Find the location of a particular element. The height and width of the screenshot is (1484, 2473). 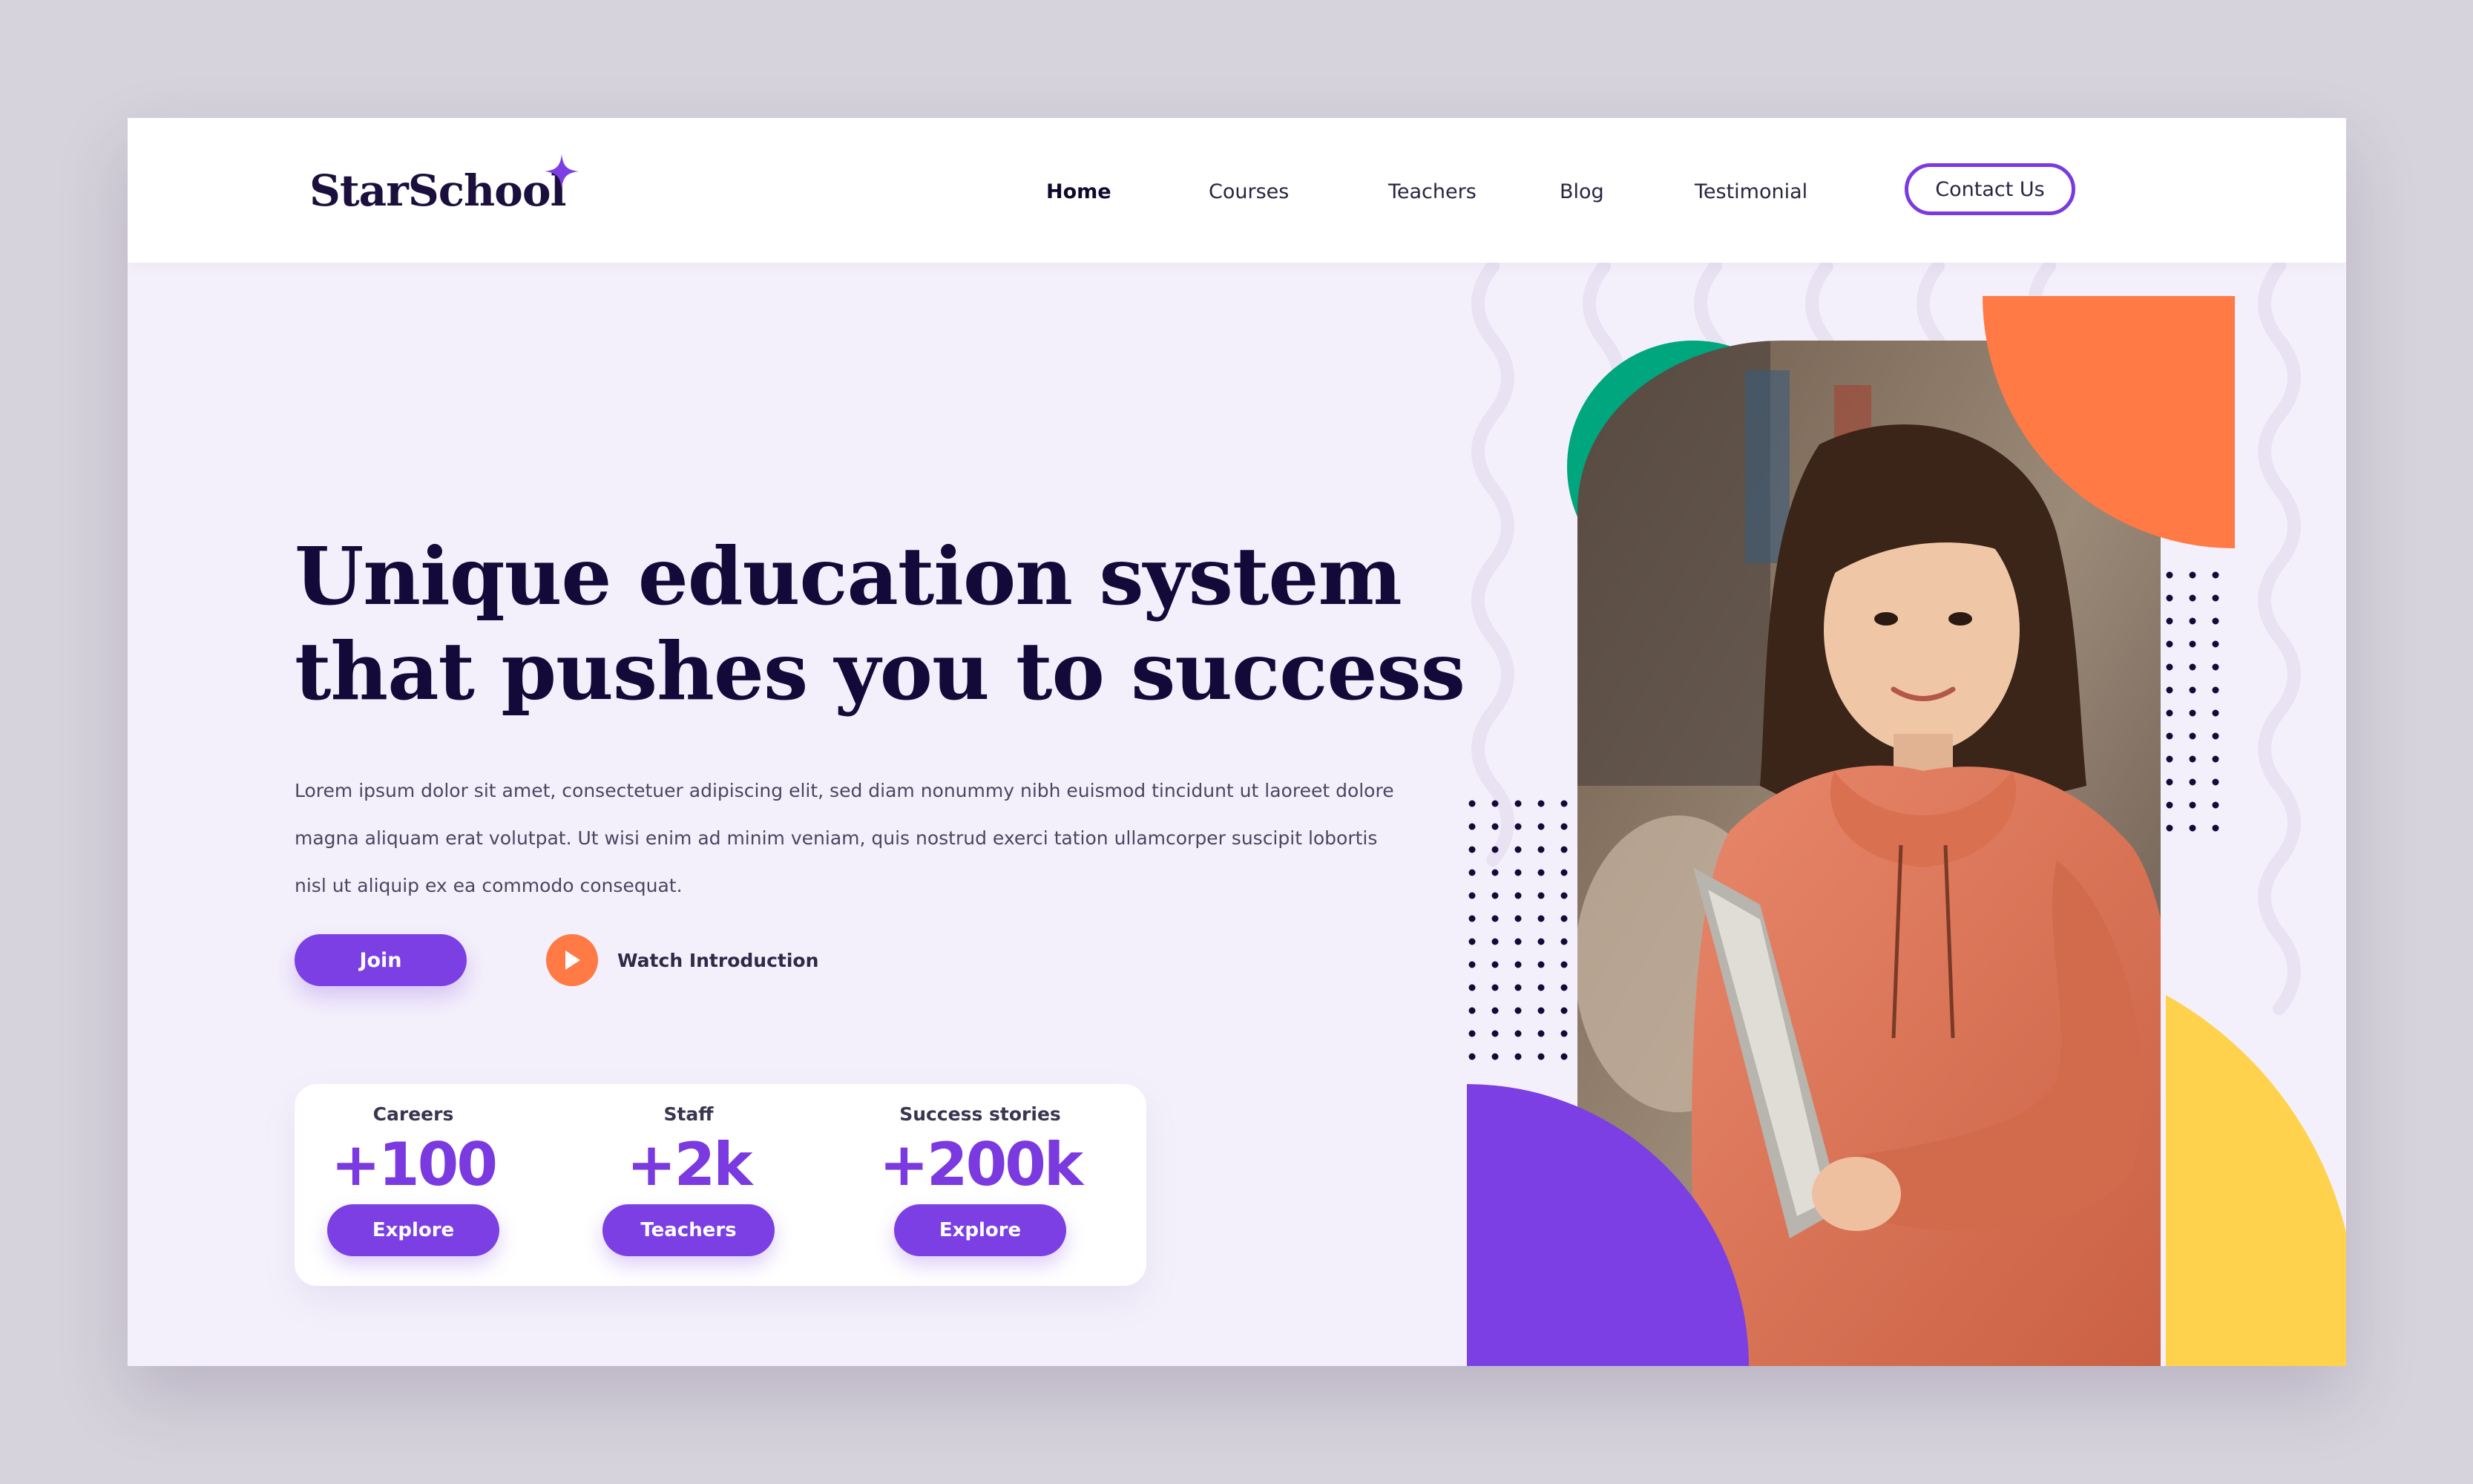

purple-half-shape is located at coordinates (1608, 1225).